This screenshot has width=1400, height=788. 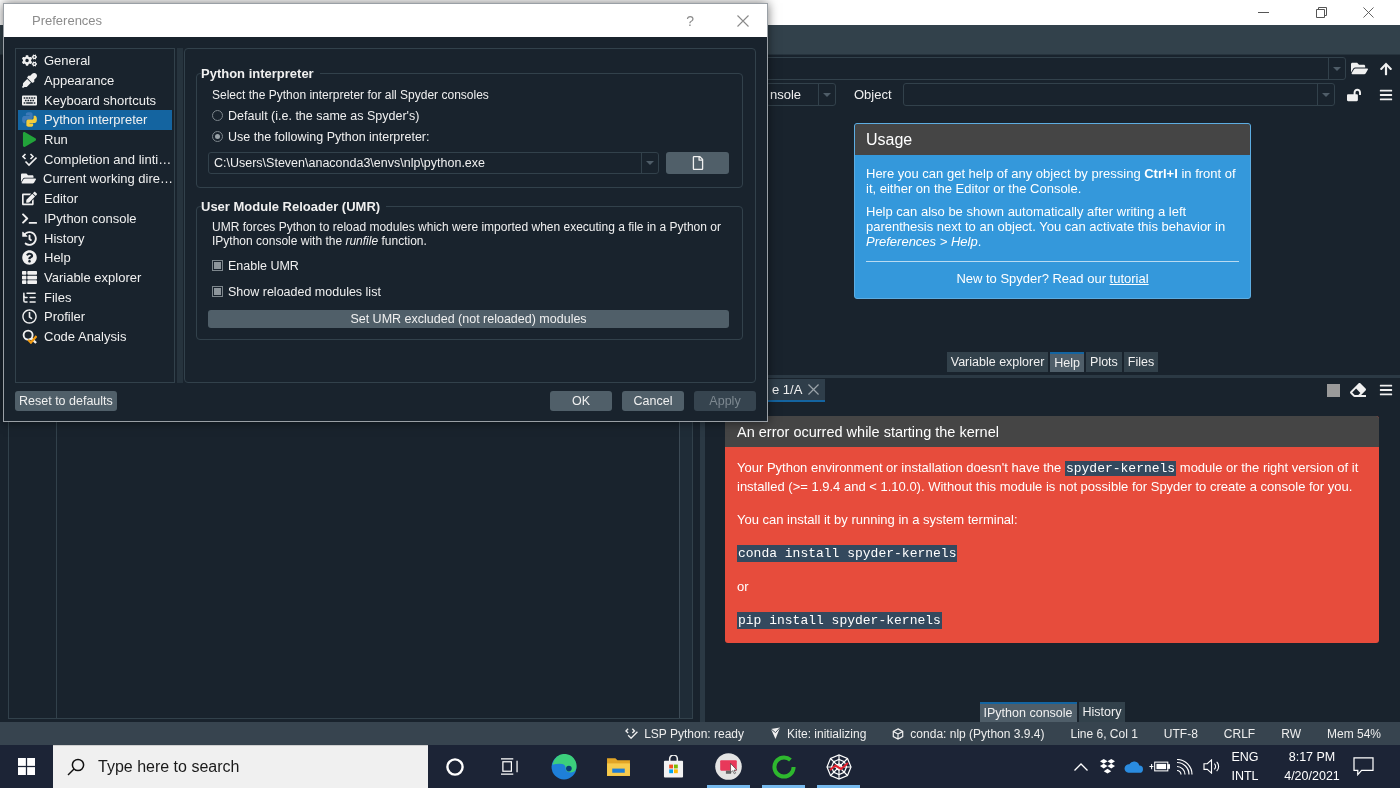 I want to click on usage-text: Here you can get help of any object by pressing Ctrl+I in front of it, either on the Editor or the Console., so click(x=1051, y=181).